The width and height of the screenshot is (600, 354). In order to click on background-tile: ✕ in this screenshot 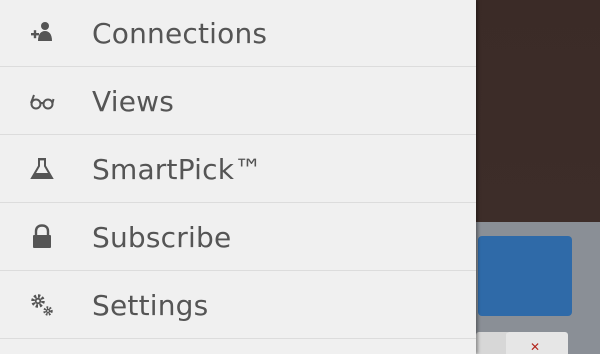, I will do `click(537, 343)`.